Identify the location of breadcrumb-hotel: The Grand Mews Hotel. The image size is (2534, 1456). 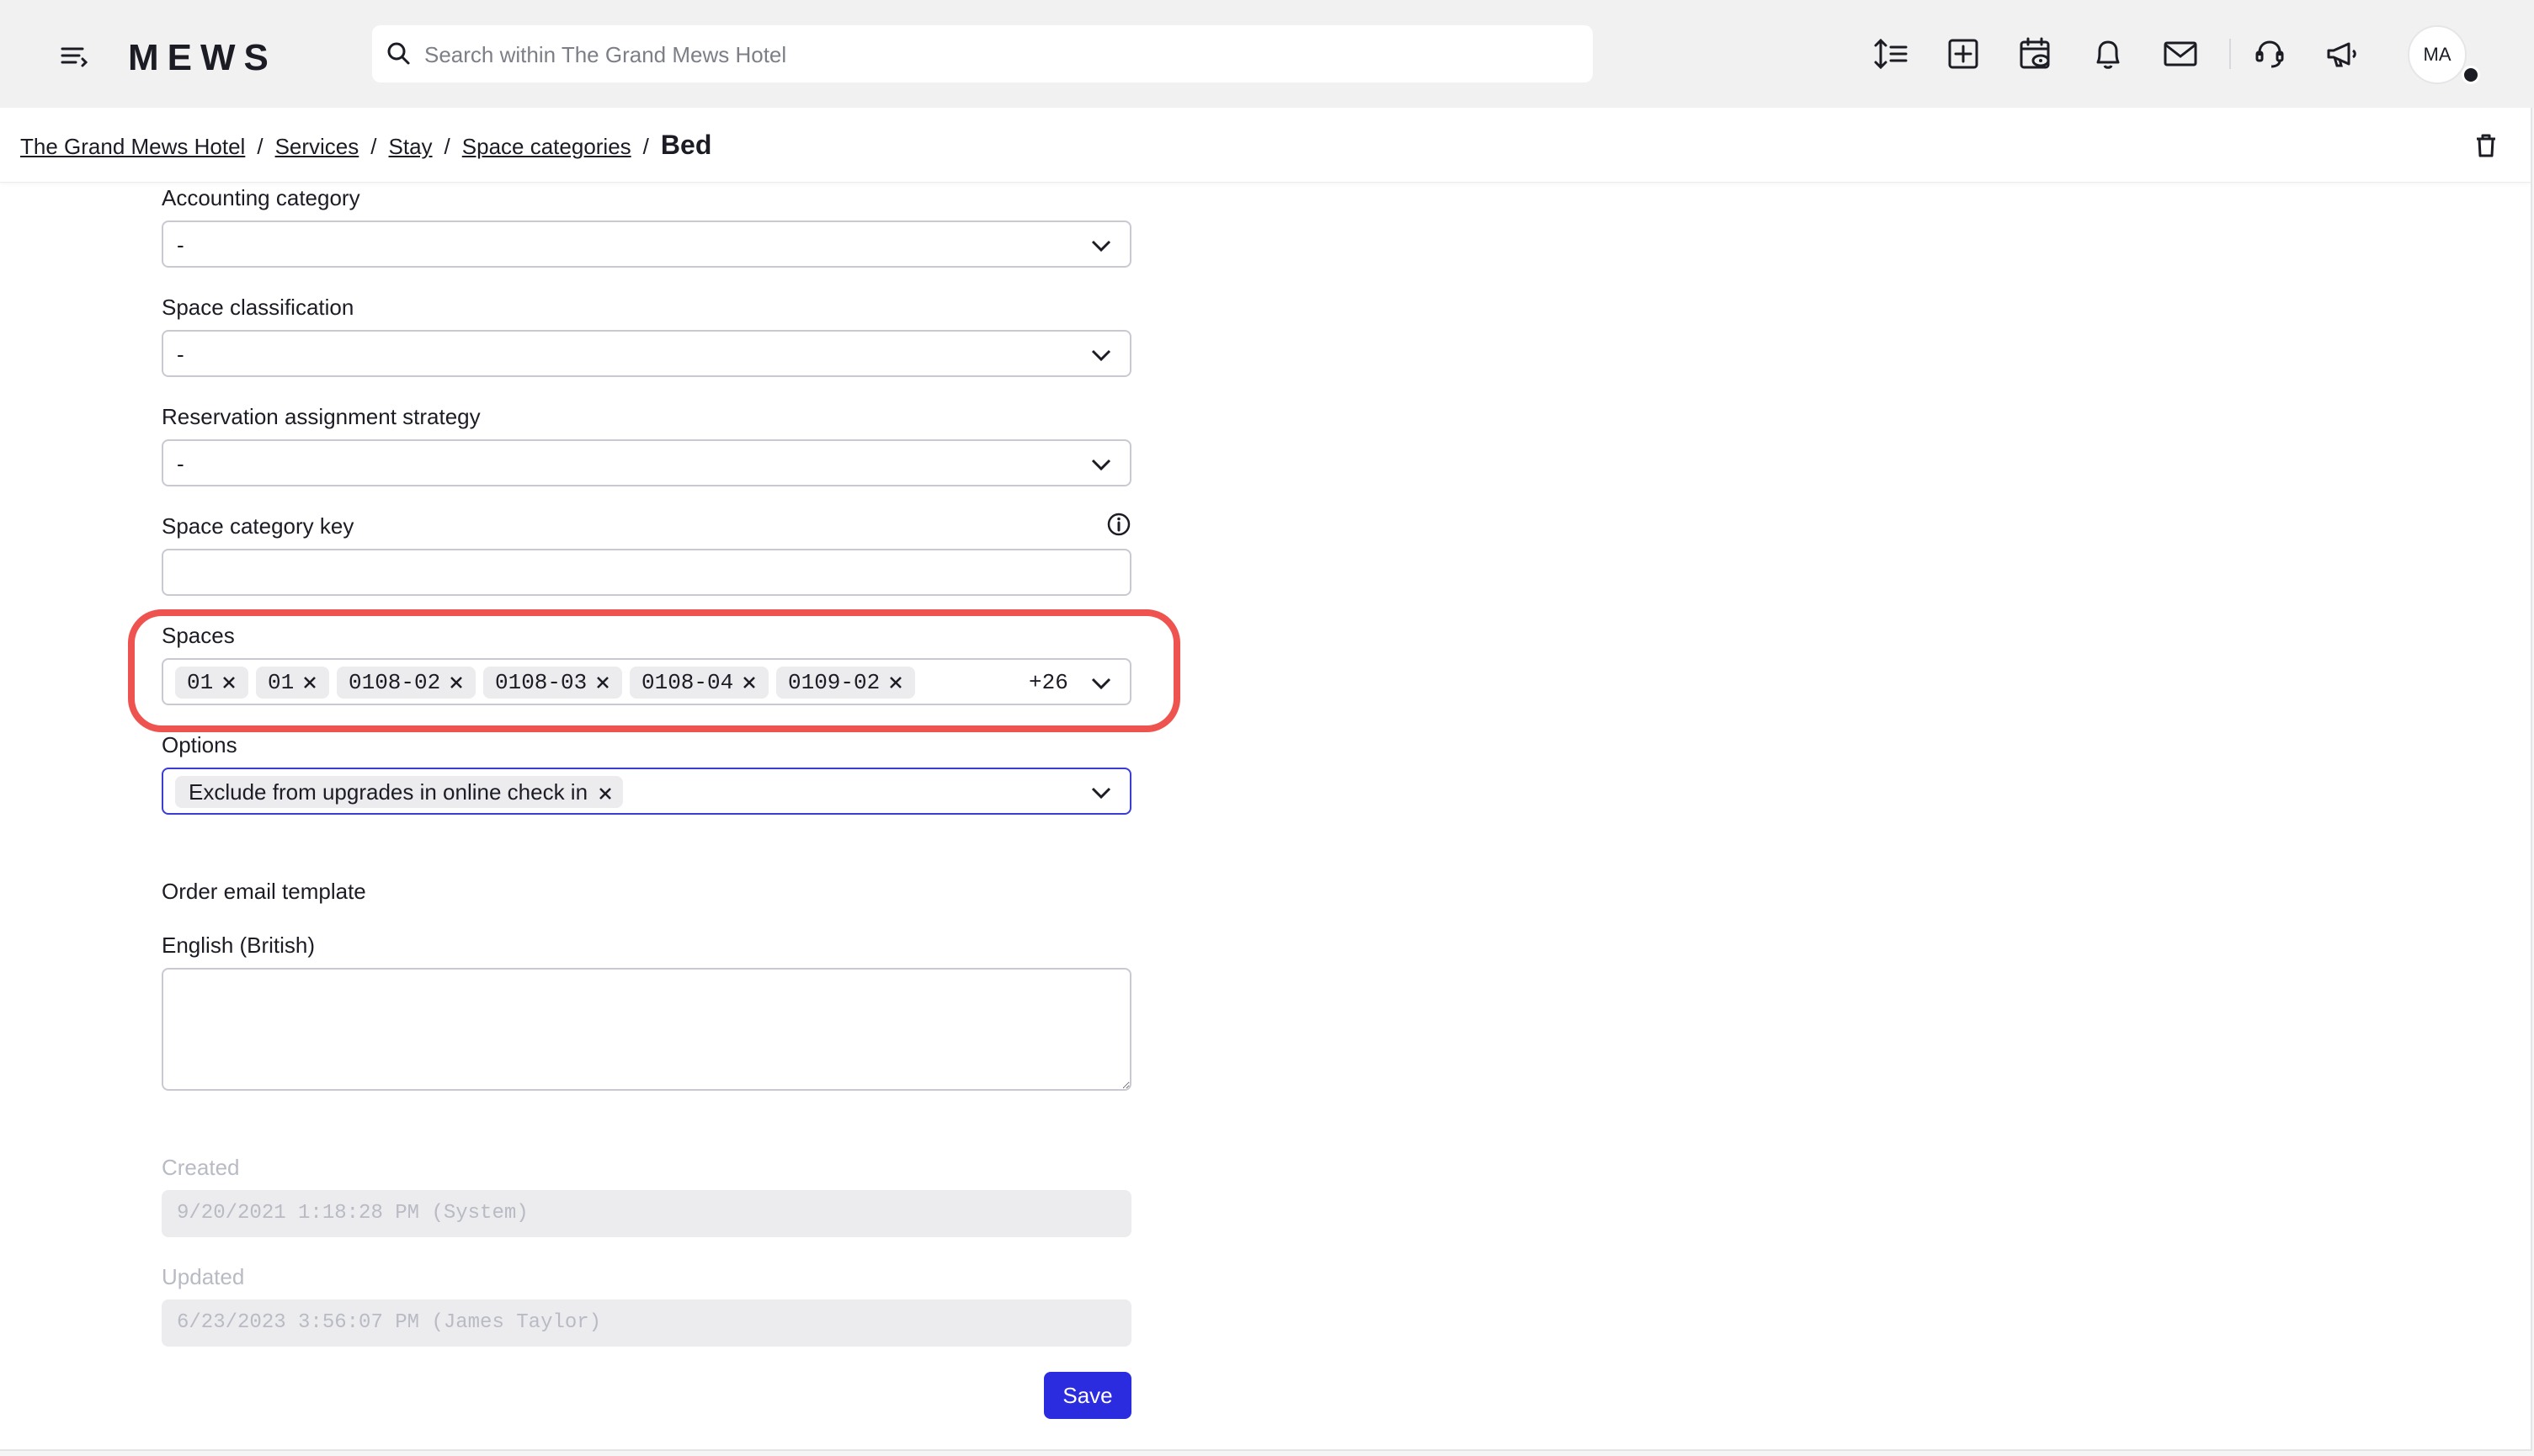
(132, 147).